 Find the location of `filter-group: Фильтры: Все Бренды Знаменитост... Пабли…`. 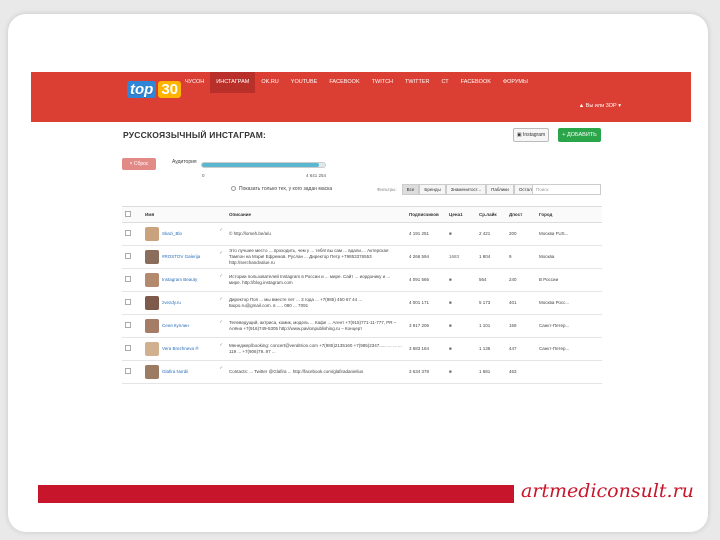

filter-group: Фильтры: Все Бренды Знаменитост... Пабли… is located at coordinates (462, 189).